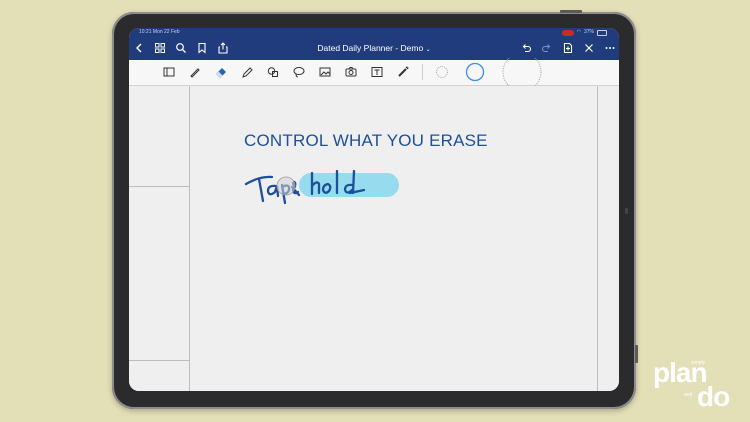  I want to click on toolbar-divider, so click(422, 72).